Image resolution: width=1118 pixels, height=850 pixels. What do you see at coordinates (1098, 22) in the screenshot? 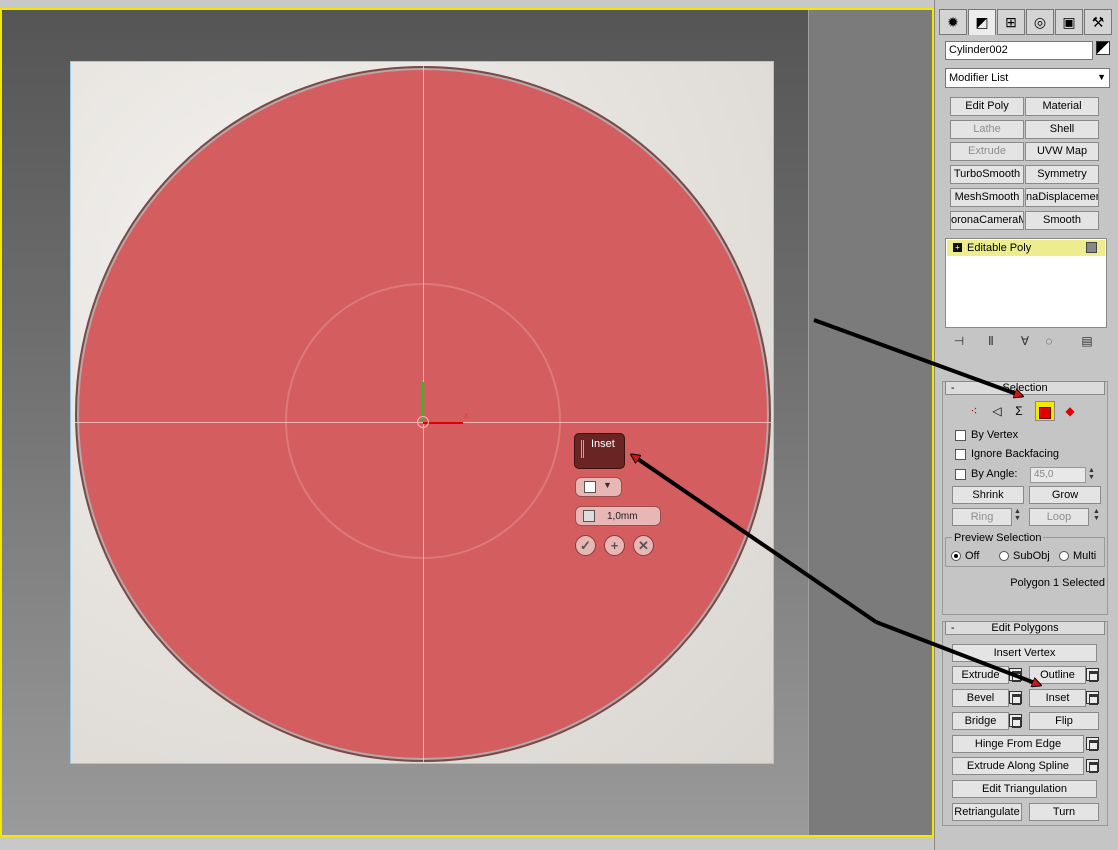
I see `utilities-tab: ⚒` at bounding box center [1098, 22].